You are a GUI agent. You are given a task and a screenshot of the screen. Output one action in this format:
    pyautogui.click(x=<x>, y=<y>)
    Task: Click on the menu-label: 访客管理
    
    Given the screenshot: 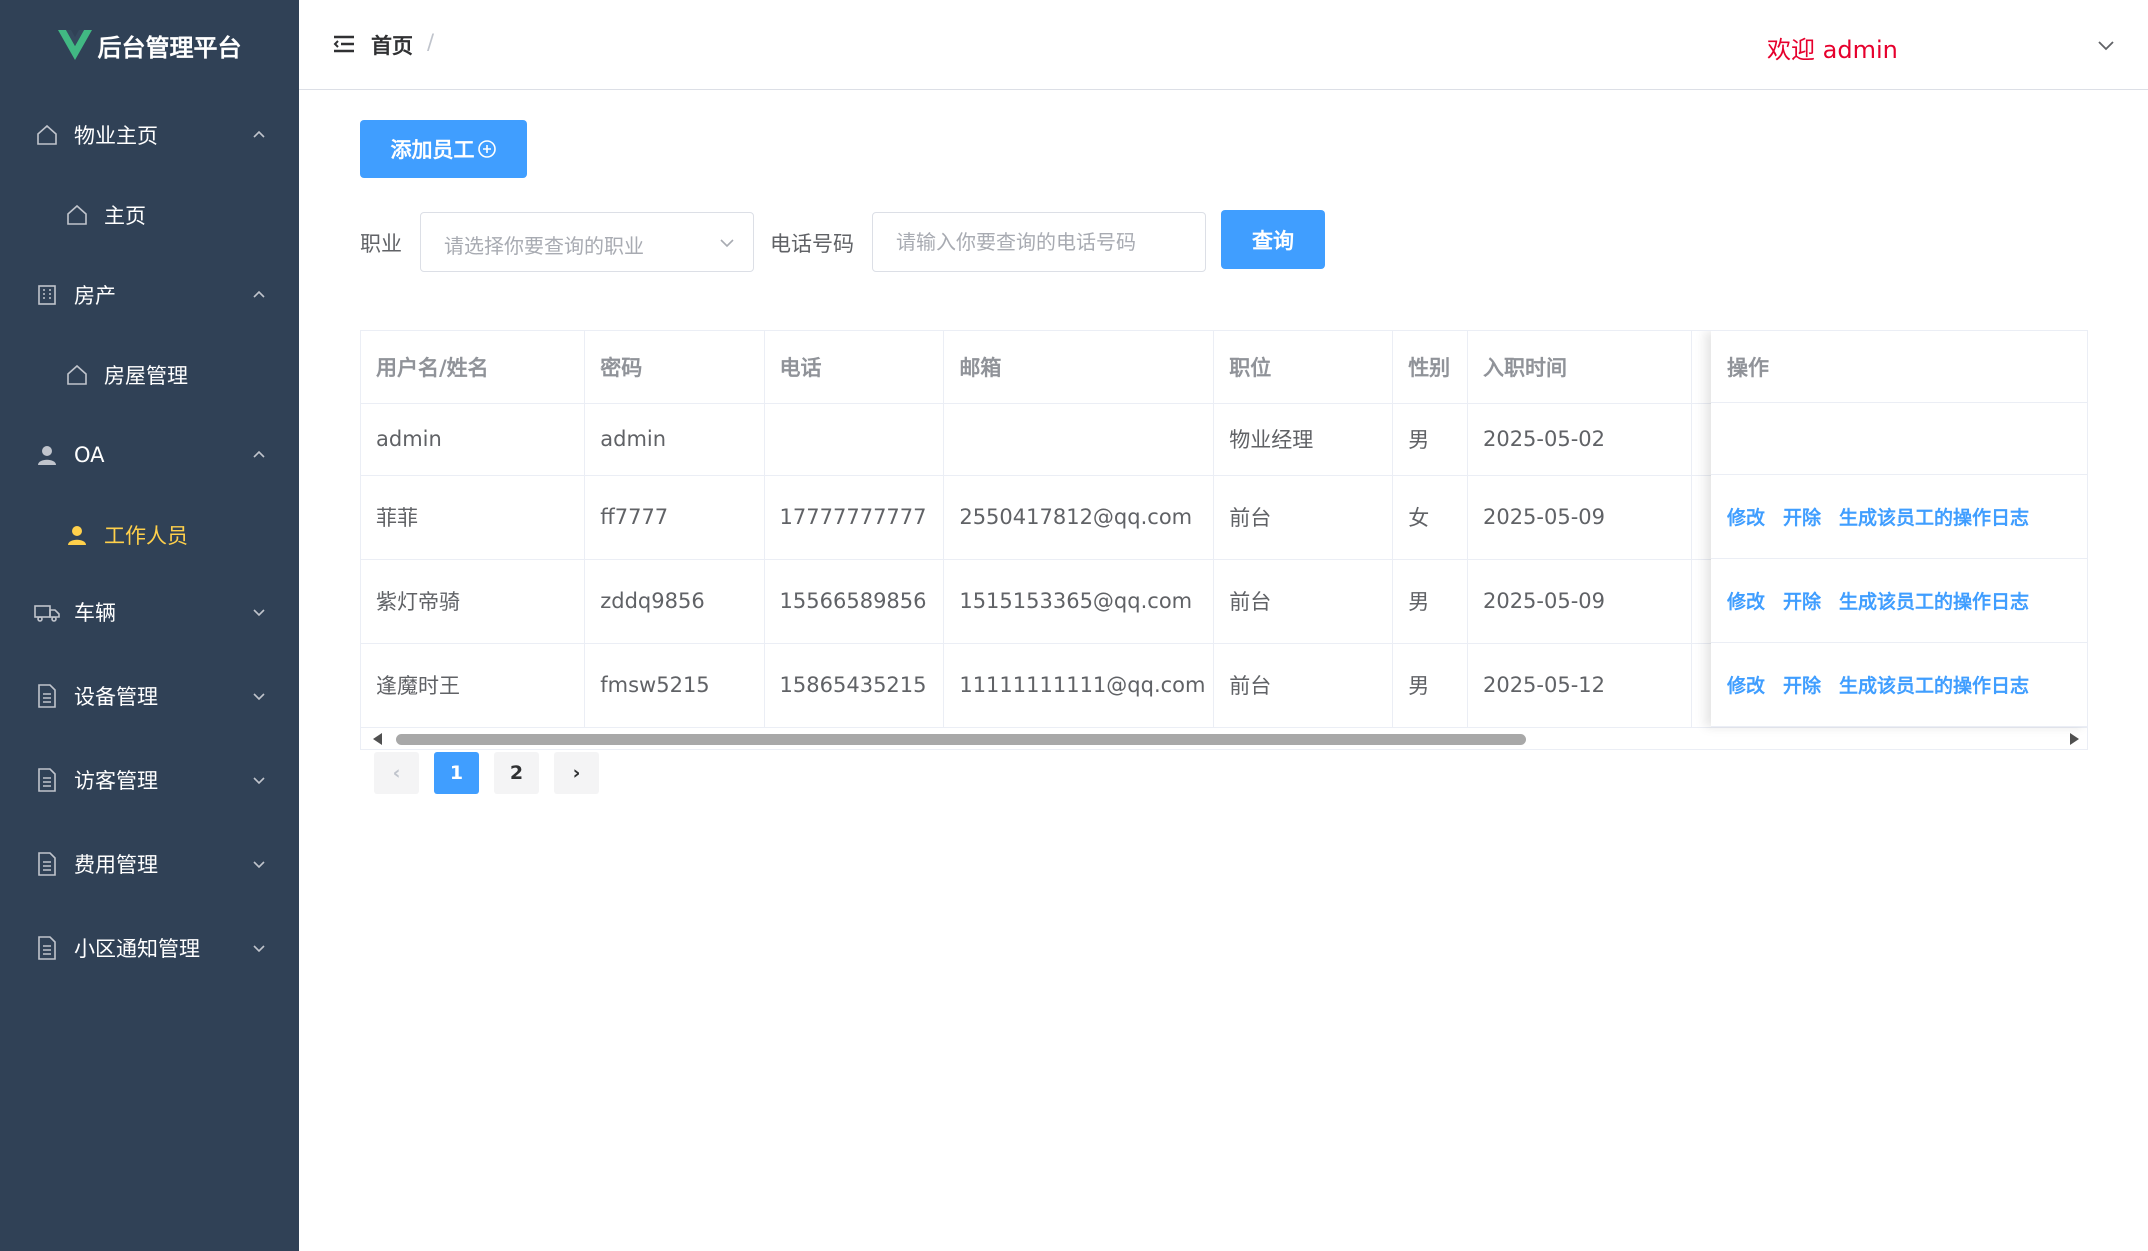 What is the action you would take?
    pyautogui.click(x=116, y=781)
    